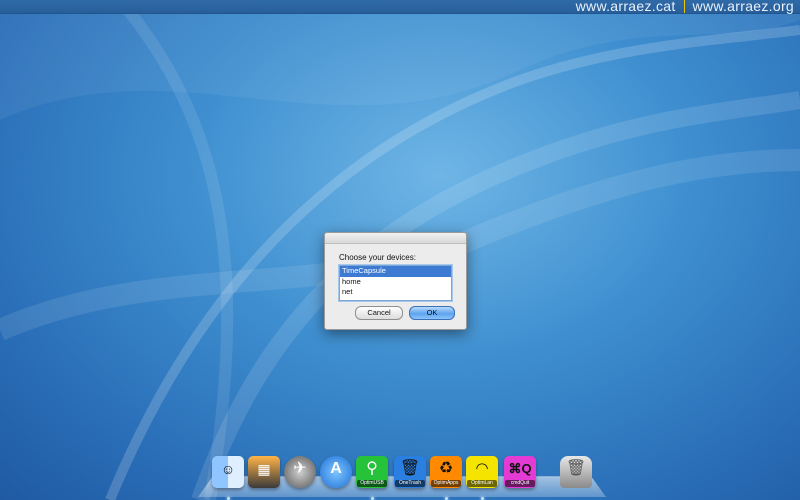 The width and height of the screenshot is (800, 500). What do you see at coordinates (446, 472) in the screenshot?
I see `recycle-icon: ♻ OptimApps` at bounding box center [446, 472].